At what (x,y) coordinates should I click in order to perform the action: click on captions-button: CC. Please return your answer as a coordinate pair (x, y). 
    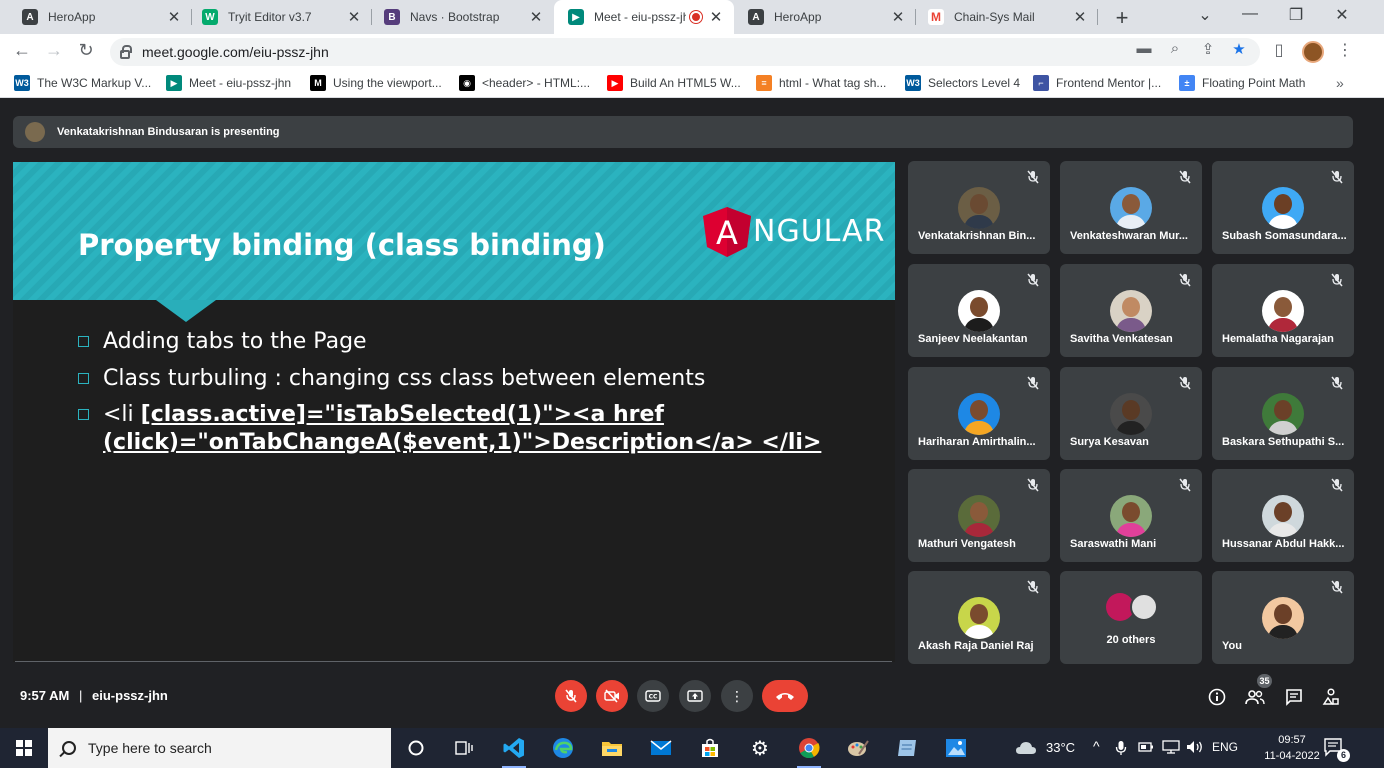
    Looking at the image, I should click on (653, 696).